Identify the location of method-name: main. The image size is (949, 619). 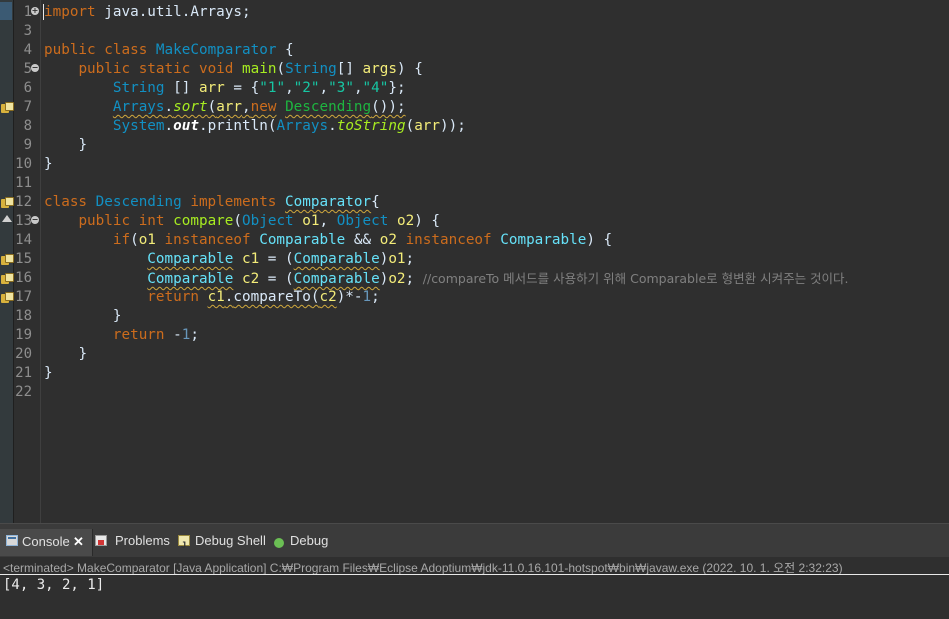
(259, 69).